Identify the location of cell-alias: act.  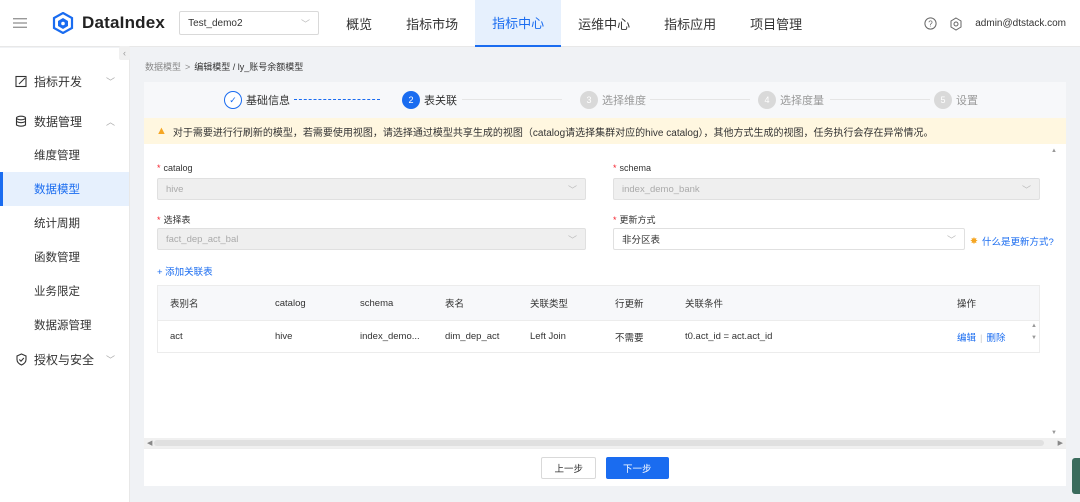
(176, 336).